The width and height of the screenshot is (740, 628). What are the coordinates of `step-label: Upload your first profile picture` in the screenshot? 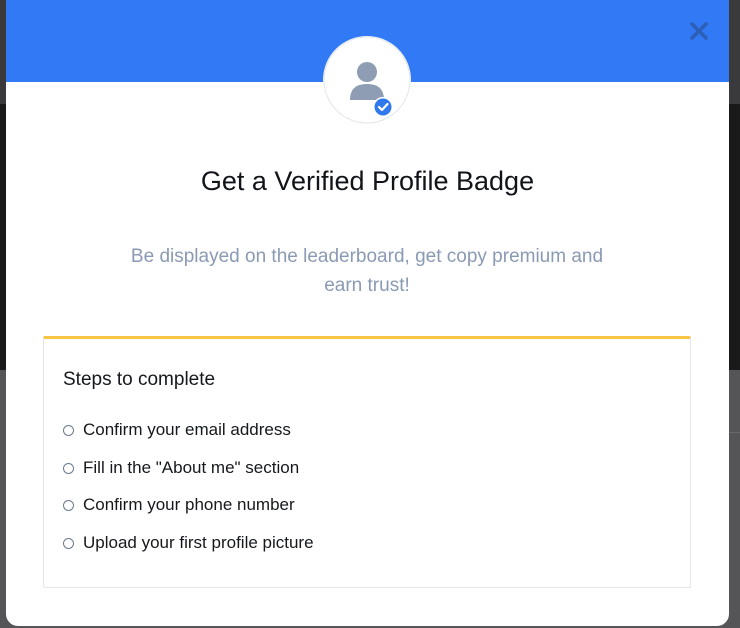 It's located at (198, 542).